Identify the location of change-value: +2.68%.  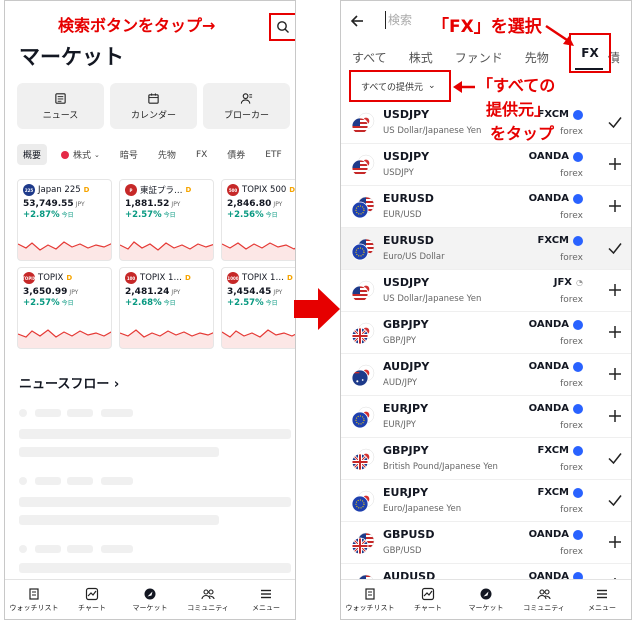
(143, 303).